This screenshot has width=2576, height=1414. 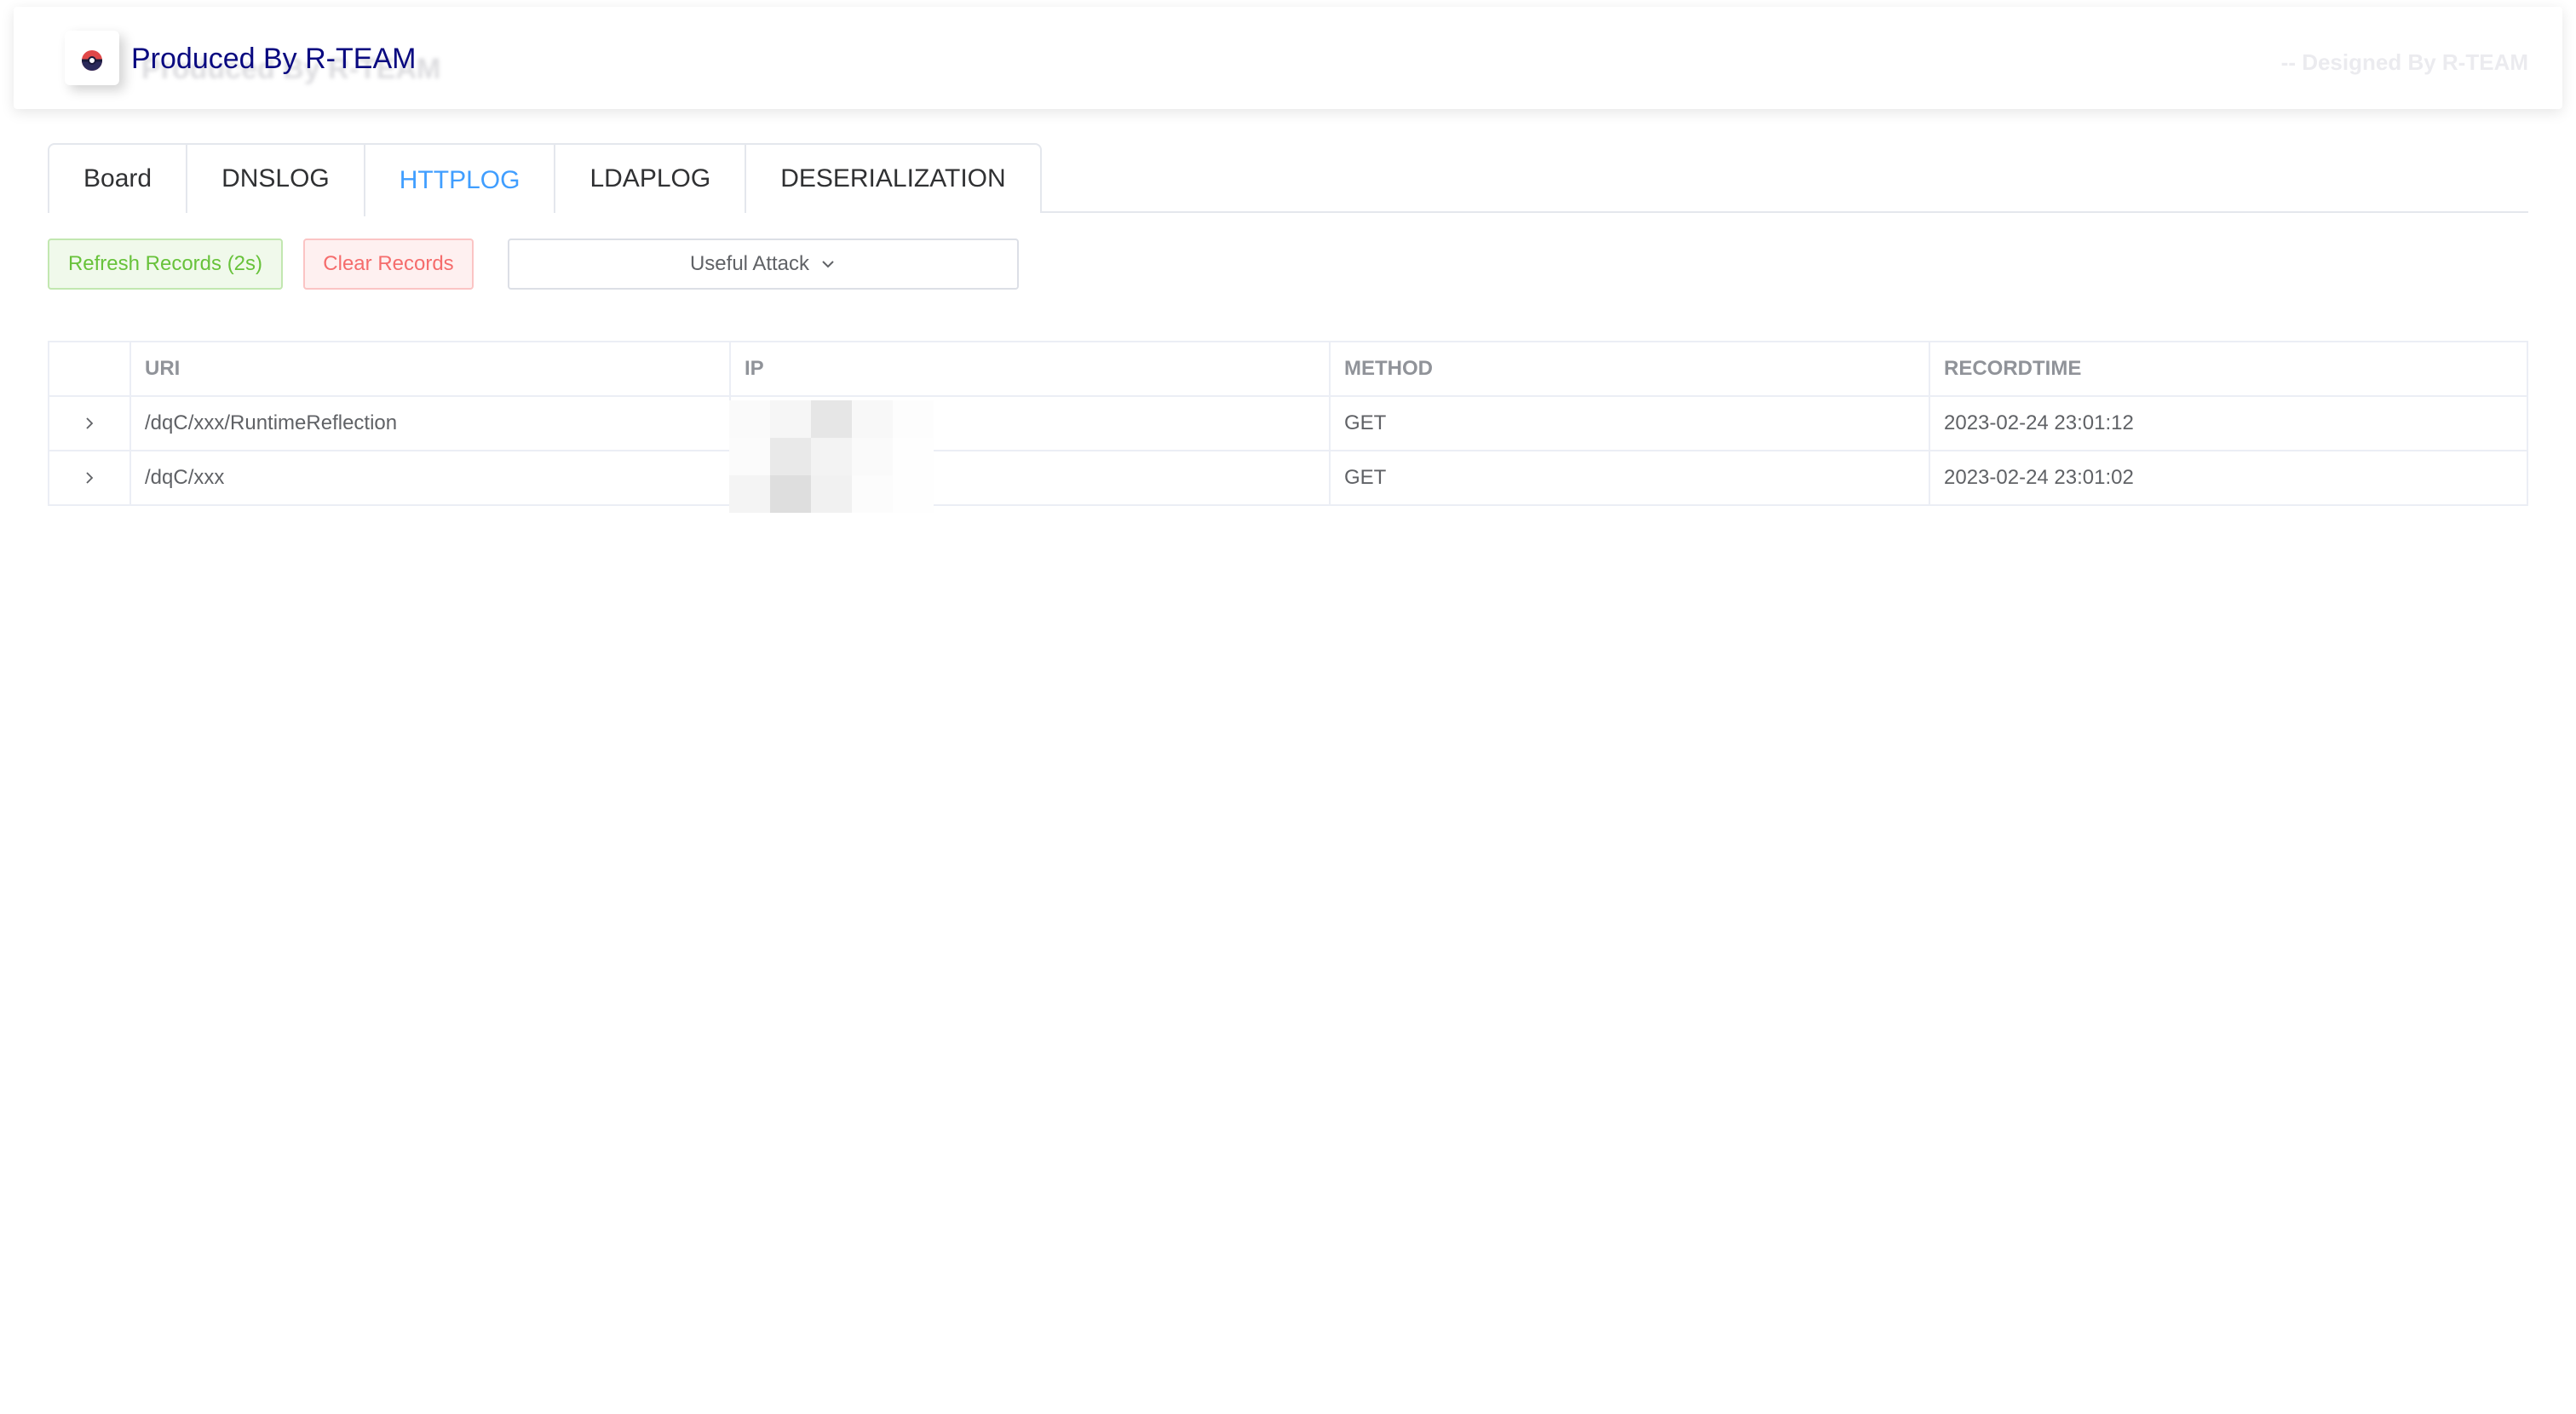 I want to click on uri-cell: /dqC/xxx/RuntimeReflection, so click(x=429, y=423).